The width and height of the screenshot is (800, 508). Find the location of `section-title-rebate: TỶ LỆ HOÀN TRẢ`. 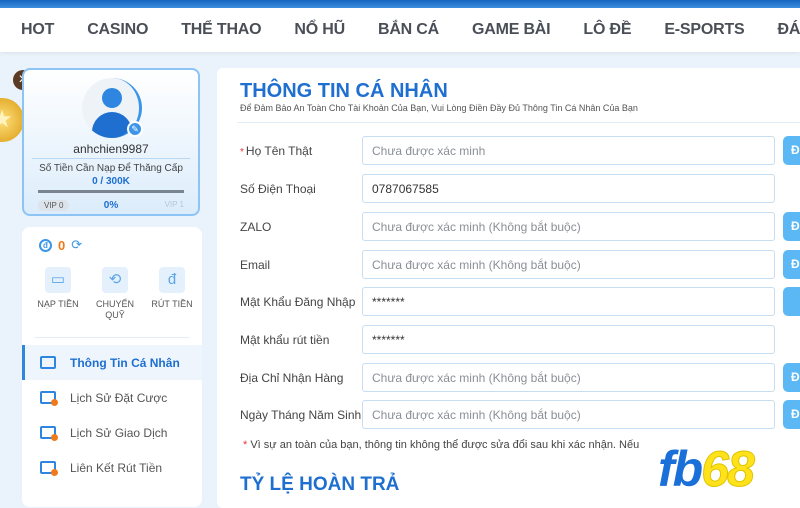

section-title-rebate: TỶ LỆ HOÀN TRẢ is located at coordinates (320, 484).